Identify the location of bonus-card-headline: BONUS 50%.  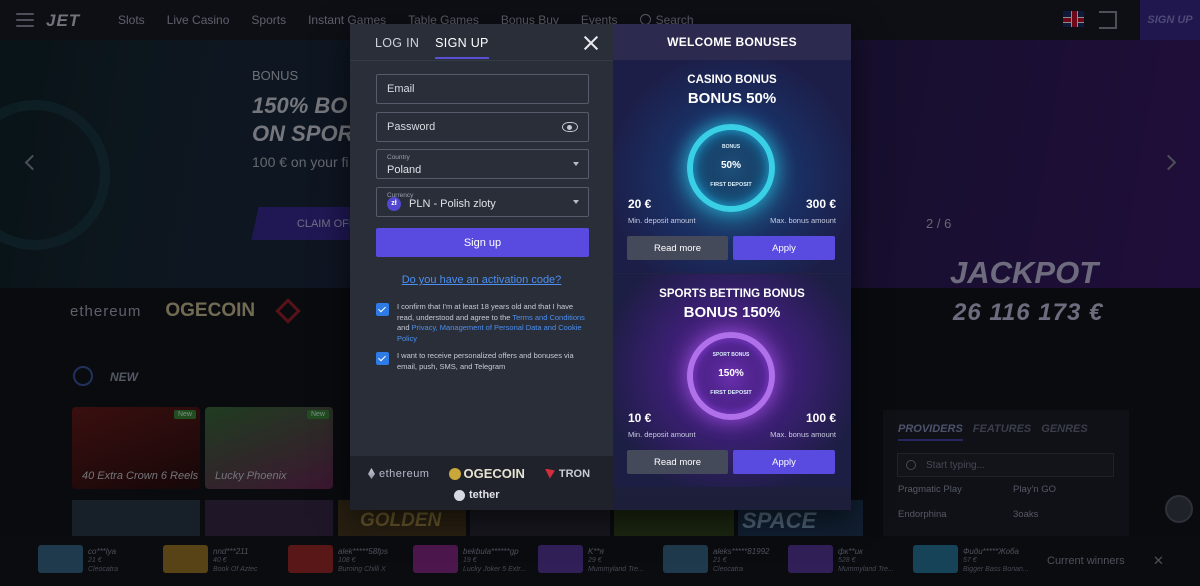
(732, 98).